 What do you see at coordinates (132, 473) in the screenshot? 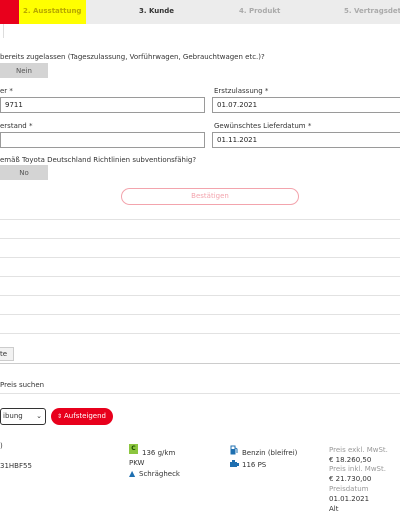
I see `car-icon: ▲` at bounding box center [132, 473].